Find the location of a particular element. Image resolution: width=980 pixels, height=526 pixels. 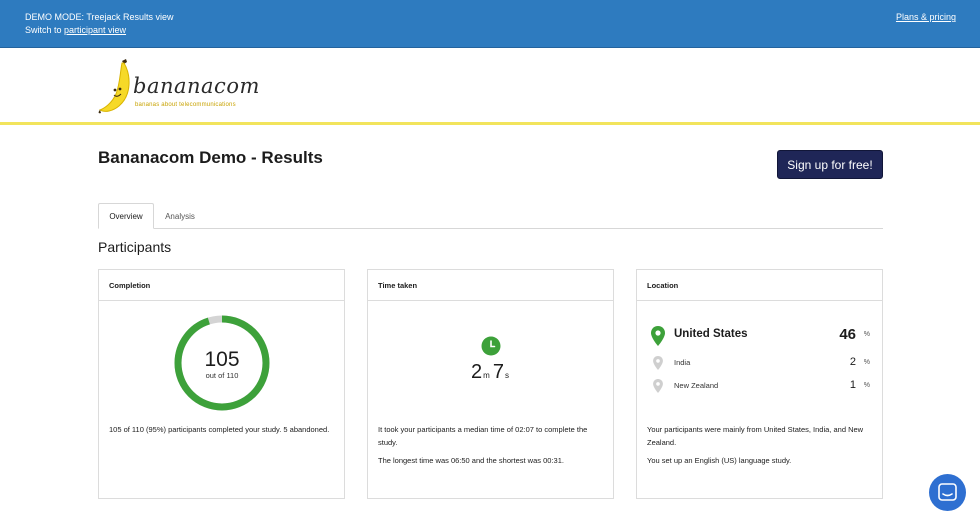

switch-view-text: Switch to participant view is located at coordinates (75, 30).